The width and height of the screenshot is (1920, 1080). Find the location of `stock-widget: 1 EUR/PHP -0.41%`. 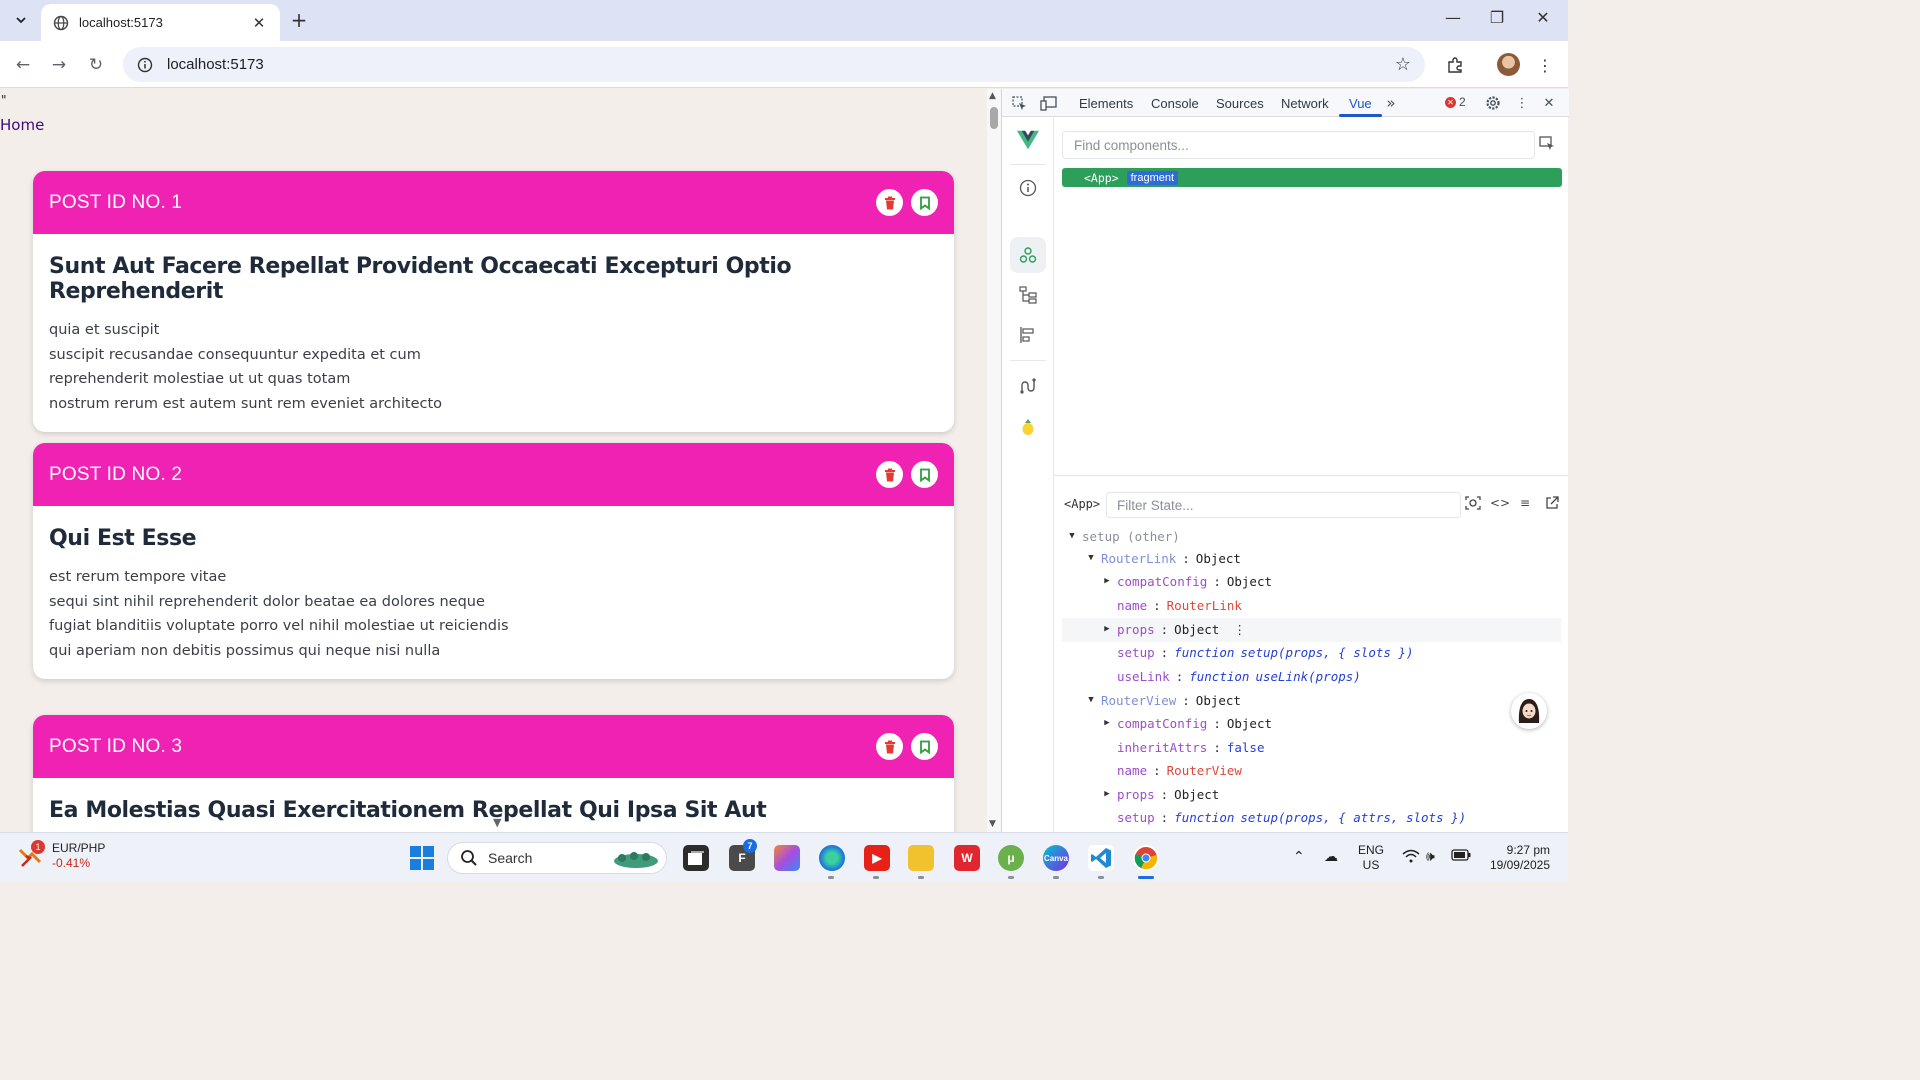

stock-widget: 1 EUR/PHP -0.41% is located at coordinates (61, 855).